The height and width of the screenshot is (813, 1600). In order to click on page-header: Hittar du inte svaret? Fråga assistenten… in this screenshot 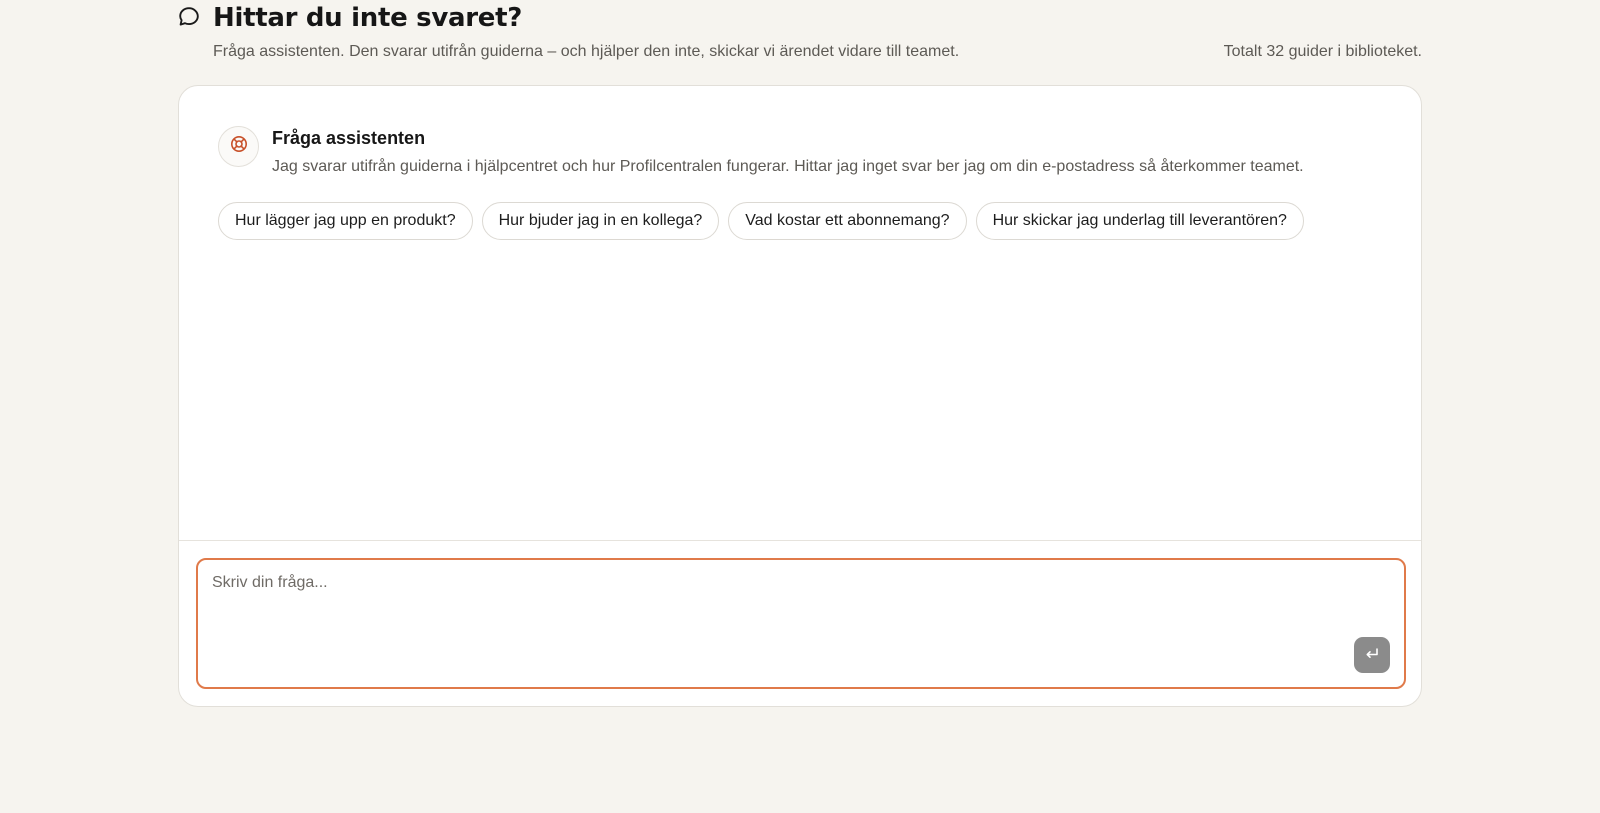, I will do `click(800, 30)`.